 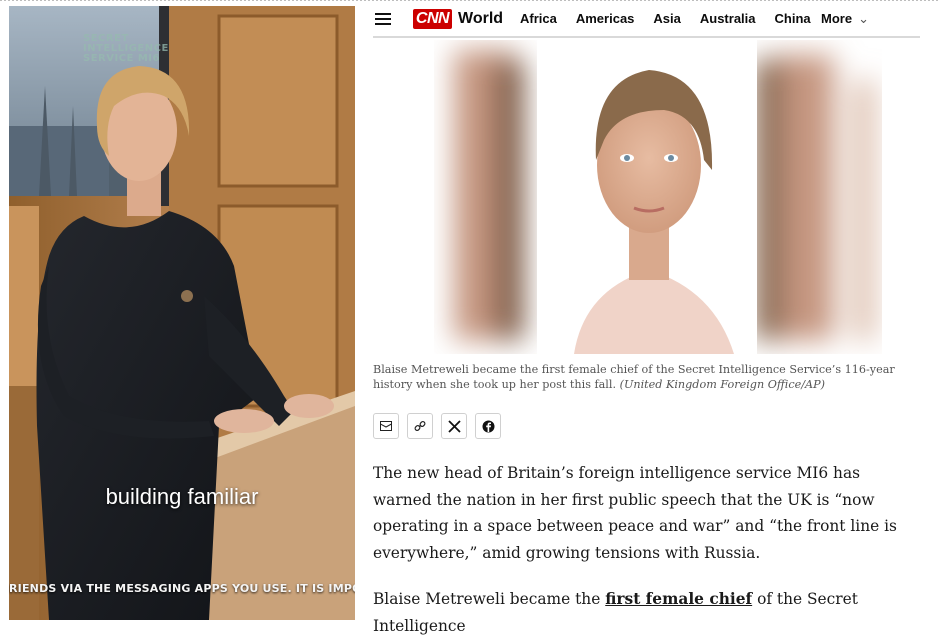 I want to click on nav-more-dropdown: More ⌄, so click(x=845, y=19).